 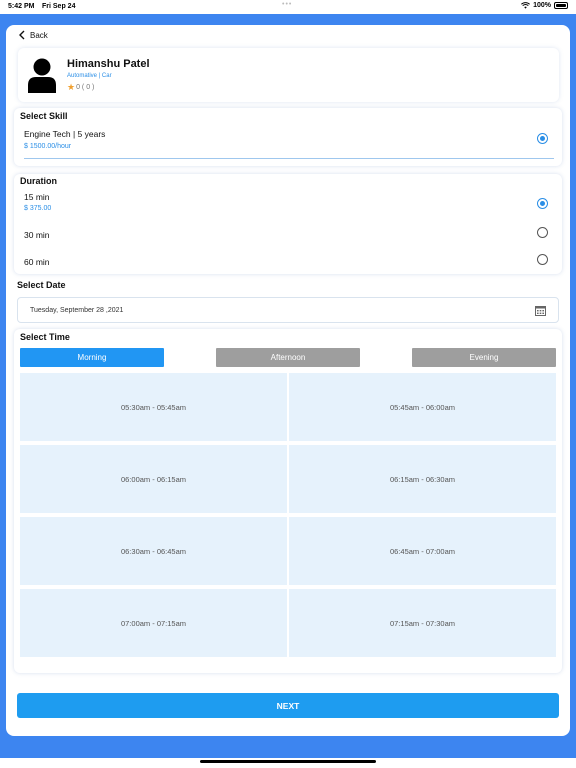 I want to click on date-field: Tuesday, September 28 ,2021, so click(x=288, y=310).